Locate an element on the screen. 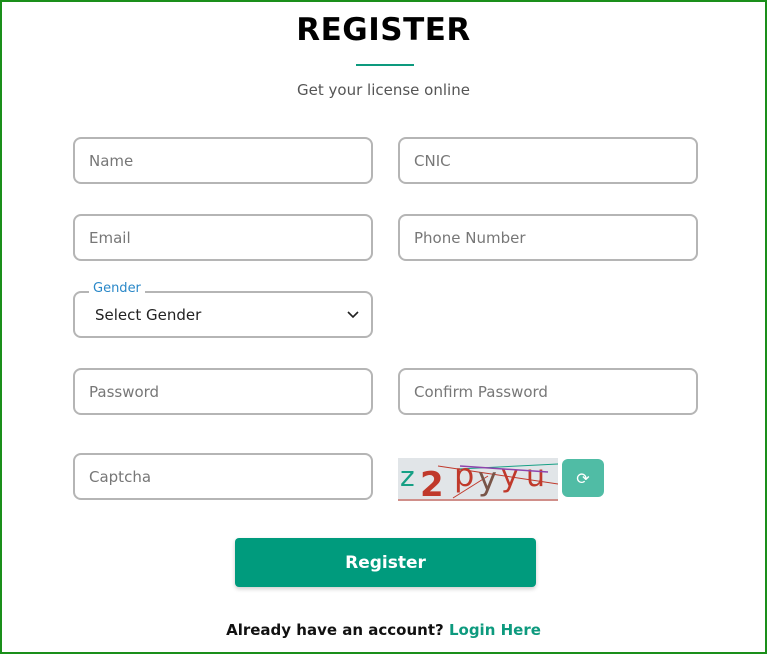 Image resolution: width=767 pixels, height=654 pixels. captcha-input is located at coordinates (223, 476).